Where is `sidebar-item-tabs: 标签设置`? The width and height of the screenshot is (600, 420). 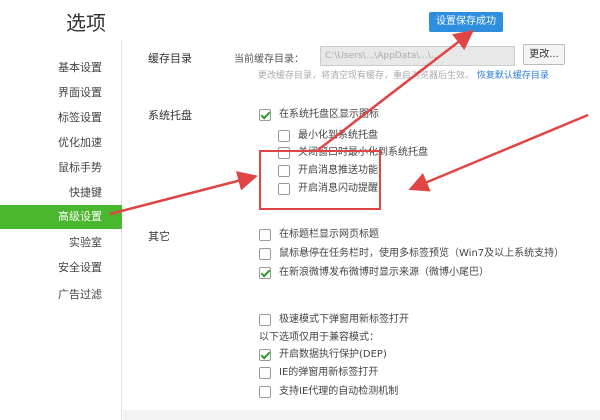 sidebar-item-tabs: 标签设置 is located at coordinates (61, 118).